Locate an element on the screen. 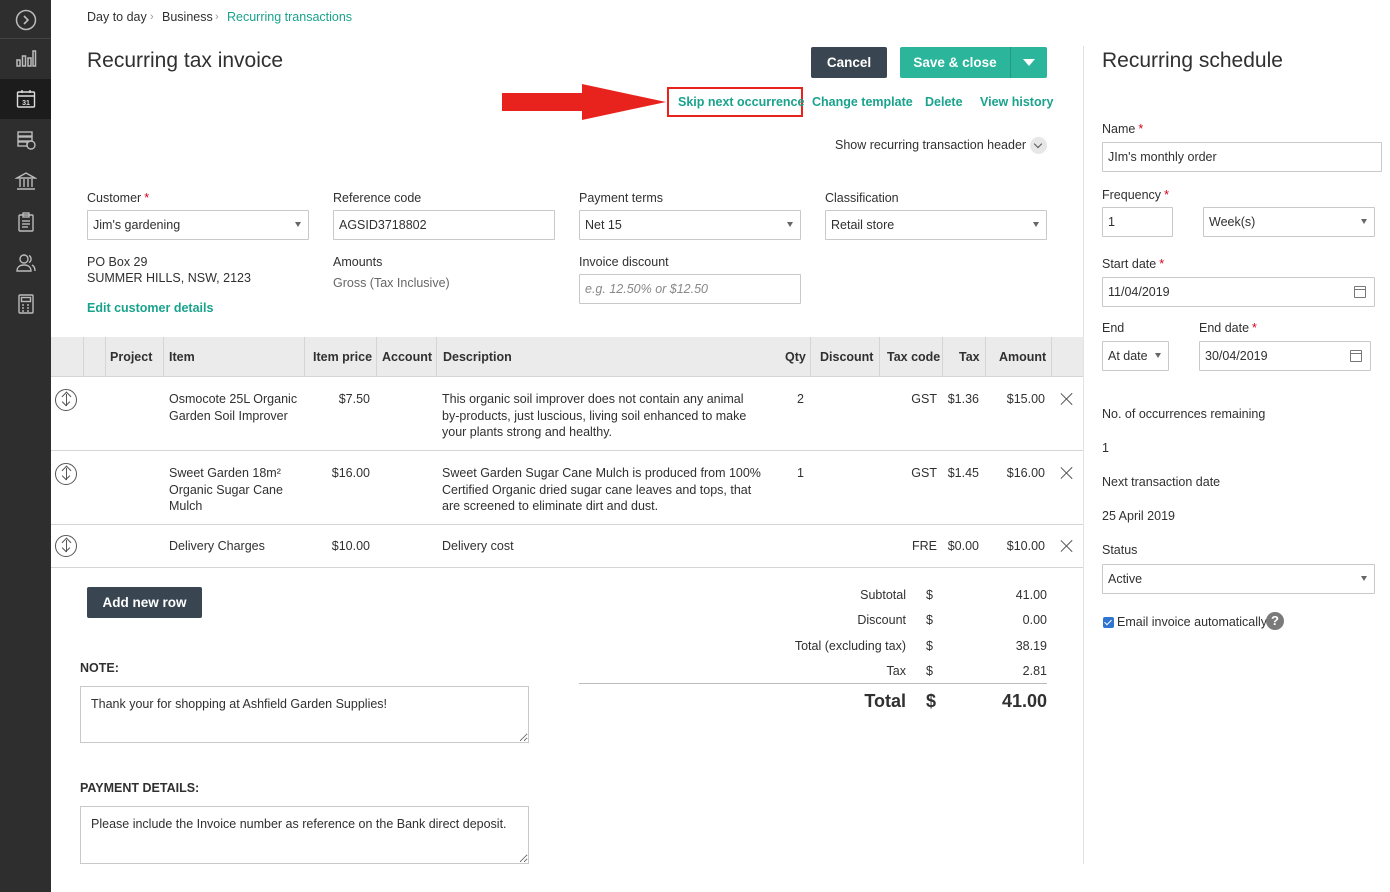  col-item: Item is located at coordinates (182, 357).